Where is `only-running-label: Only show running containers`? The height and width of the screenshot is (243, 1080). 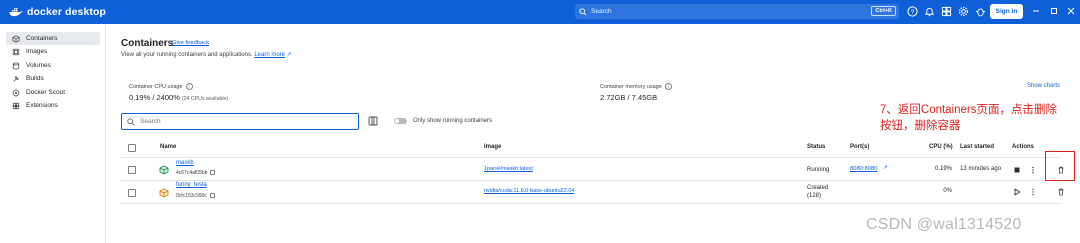 only-running-label: Only show running containers is located at coordinates (453, 121).